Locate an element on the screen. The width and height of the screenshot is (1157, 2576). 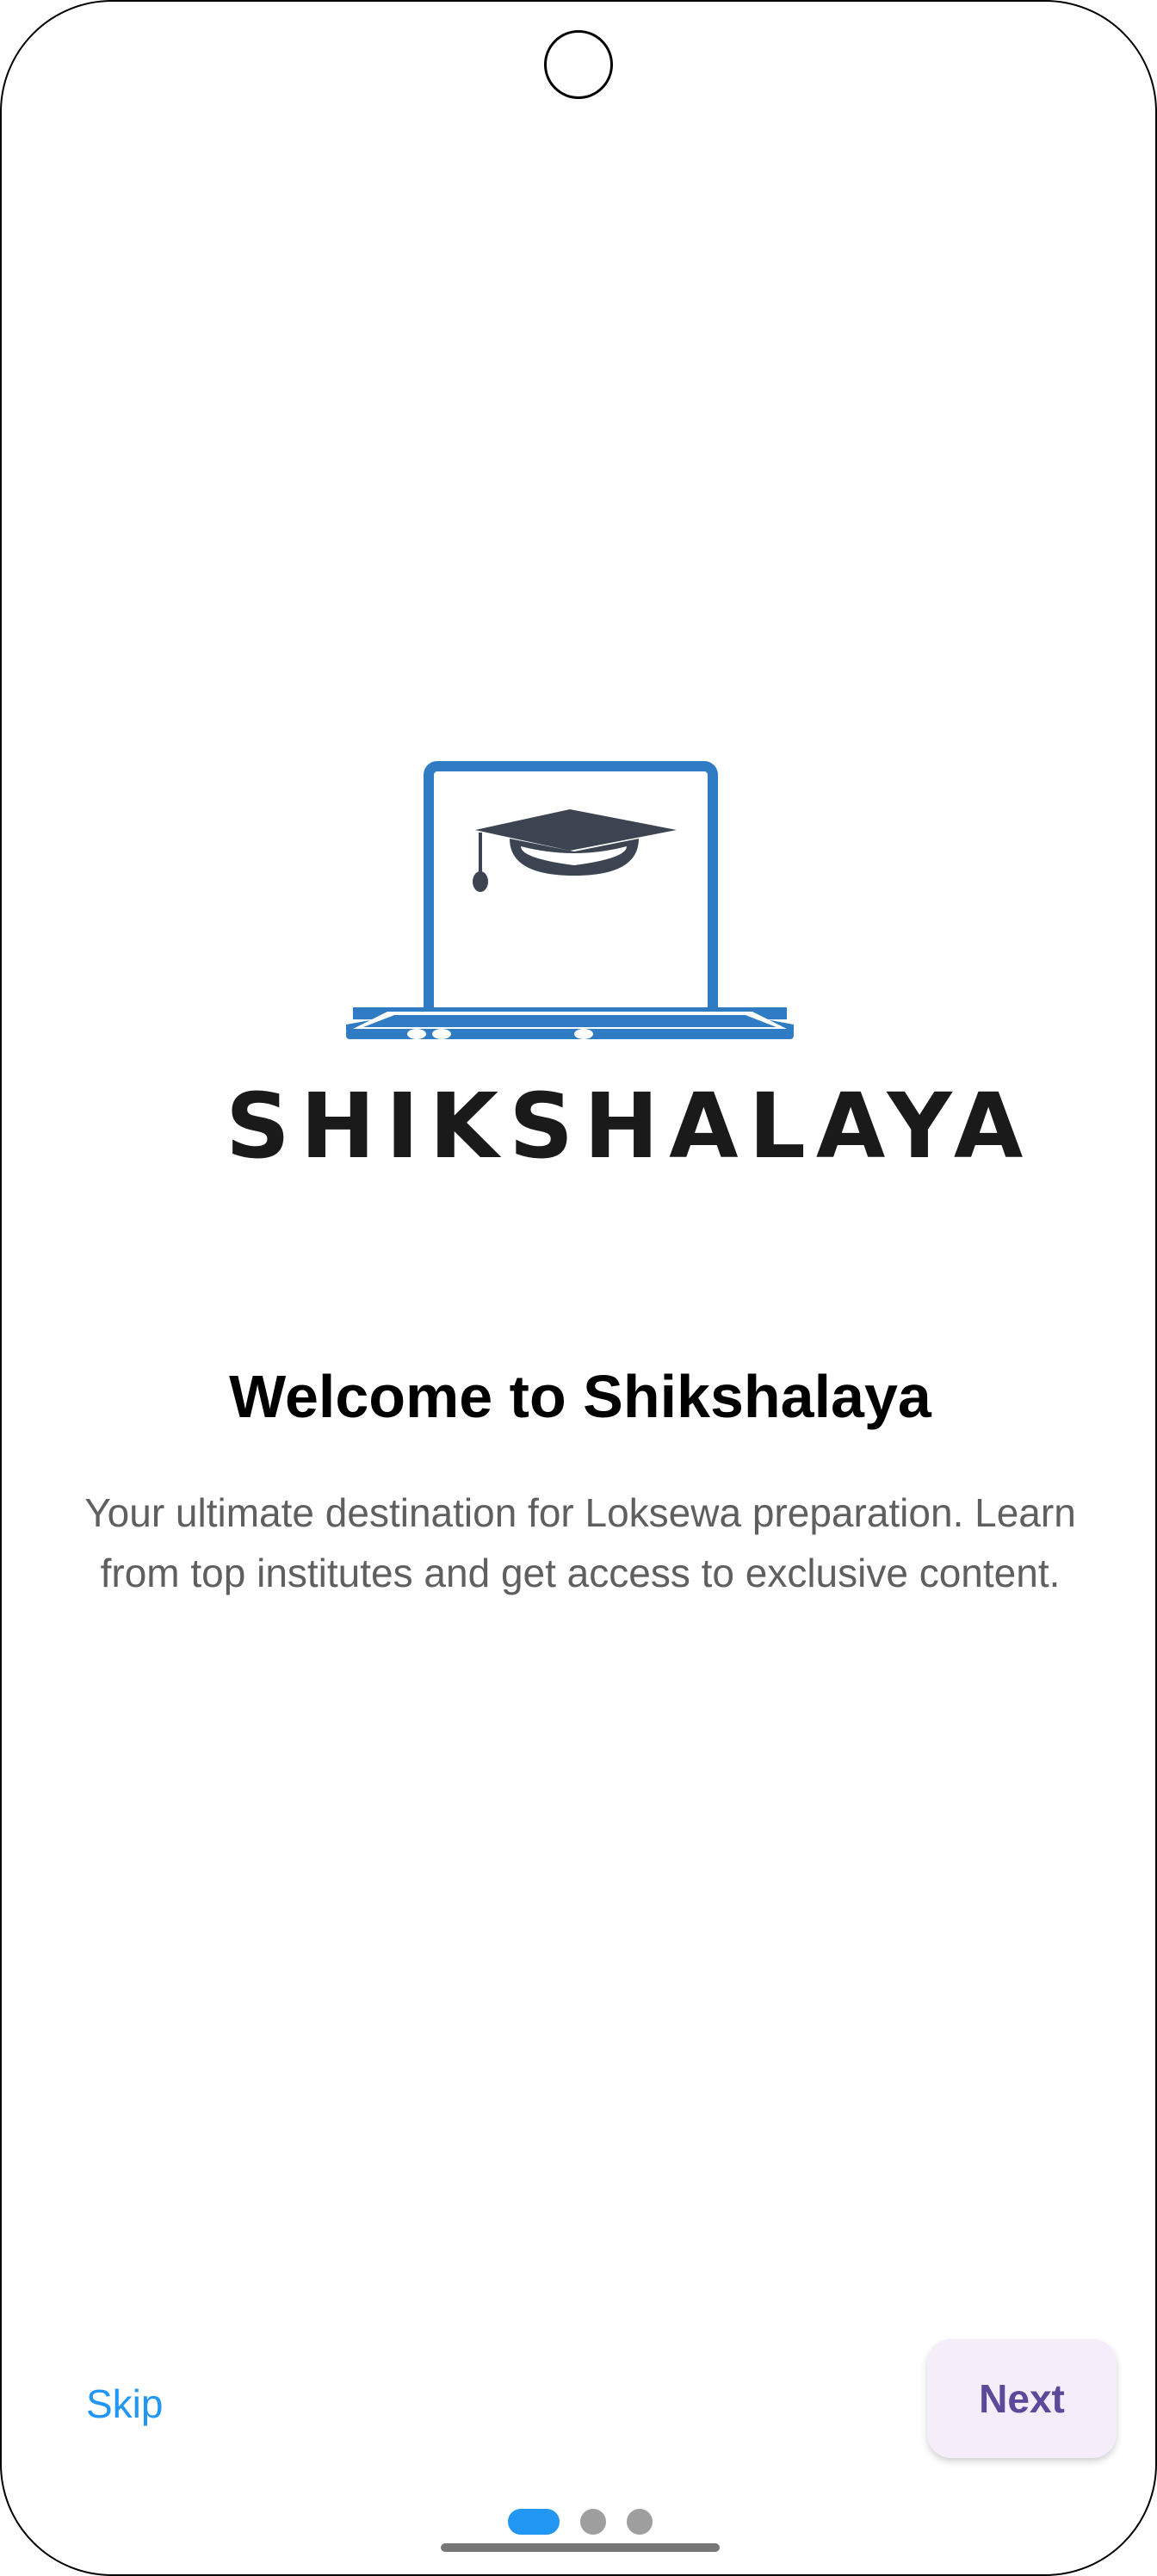
skip-button: Skip is located at coordinates (125, 2404).